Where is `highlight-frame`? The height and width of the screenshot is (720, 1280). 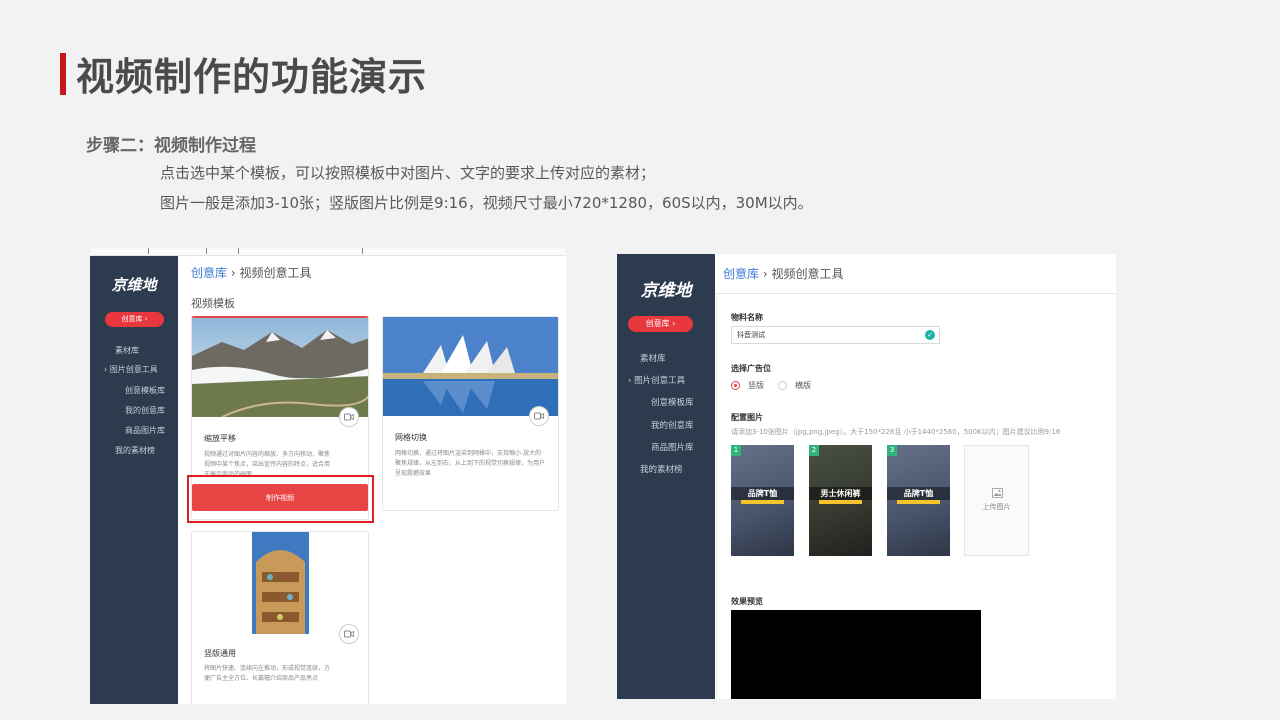 highlight-frame is located at coordinates (280, 499).